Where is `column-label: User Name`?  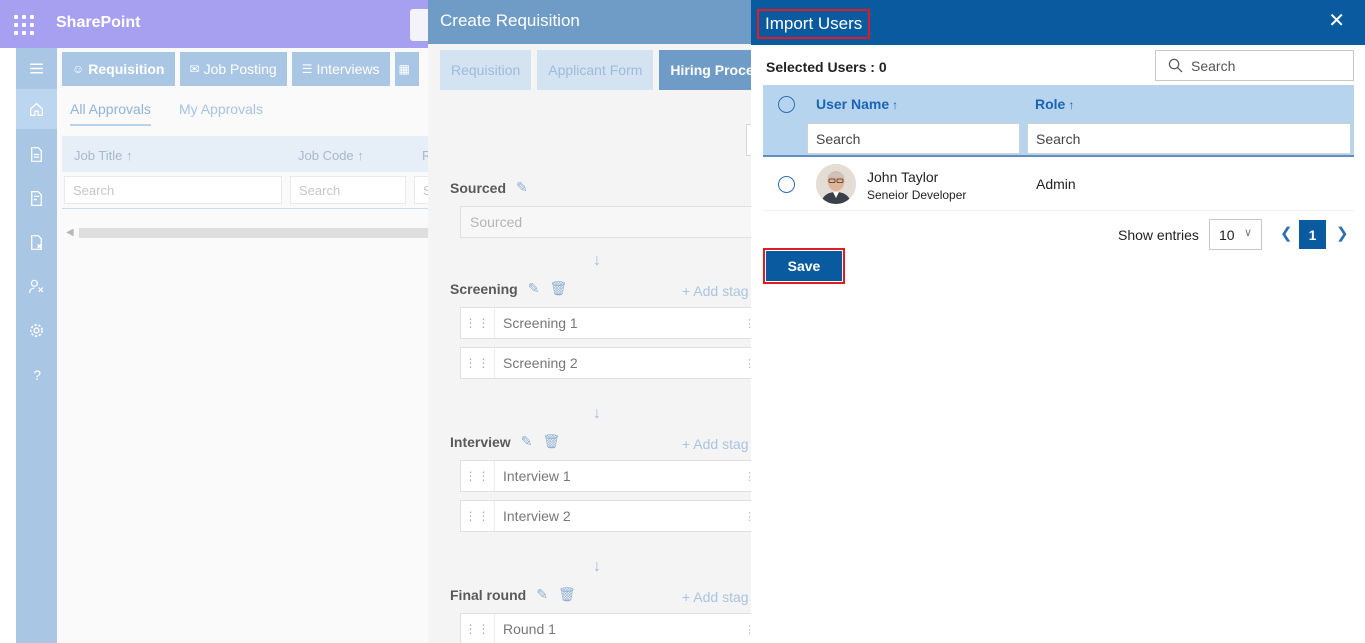
column-label: User Name is located at coordinates (853, 104).